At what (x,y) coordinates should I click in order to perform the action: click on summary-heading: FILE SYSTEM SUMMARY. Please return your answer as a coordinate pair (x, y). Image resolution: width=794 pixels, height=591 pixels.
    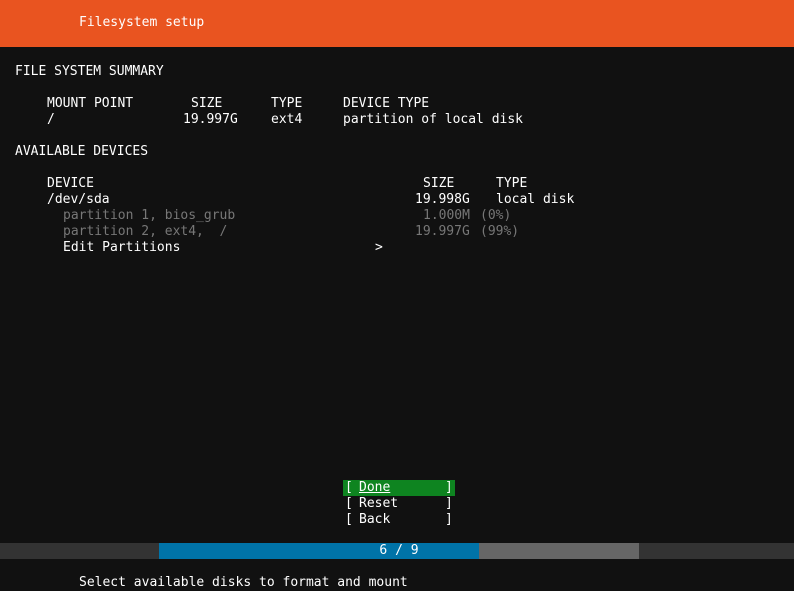
    Looking at the image, I should click on (89, 71).